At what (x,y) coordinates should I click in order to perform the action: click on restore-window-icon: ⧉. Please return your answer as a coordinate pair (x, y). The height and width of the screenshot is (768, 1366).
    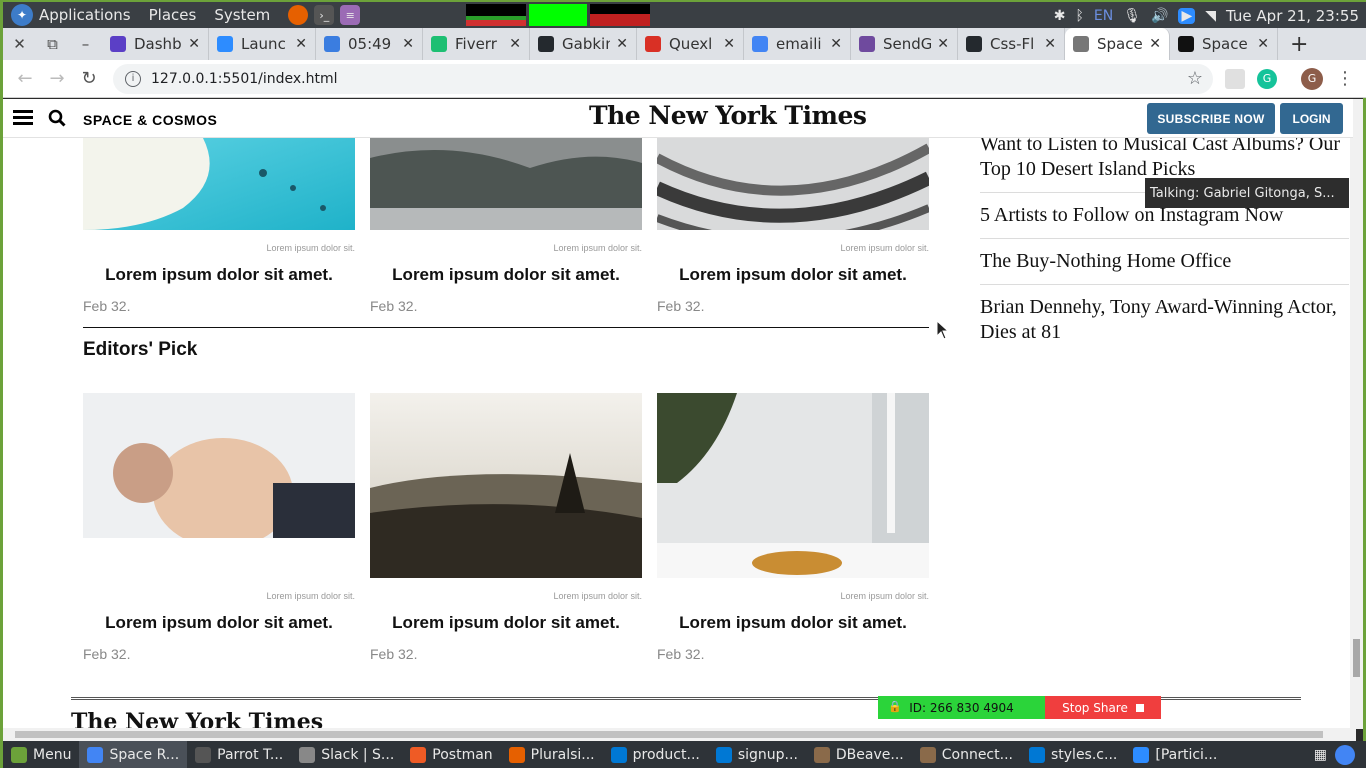
    Looking at the image, I should click on (52, 44).